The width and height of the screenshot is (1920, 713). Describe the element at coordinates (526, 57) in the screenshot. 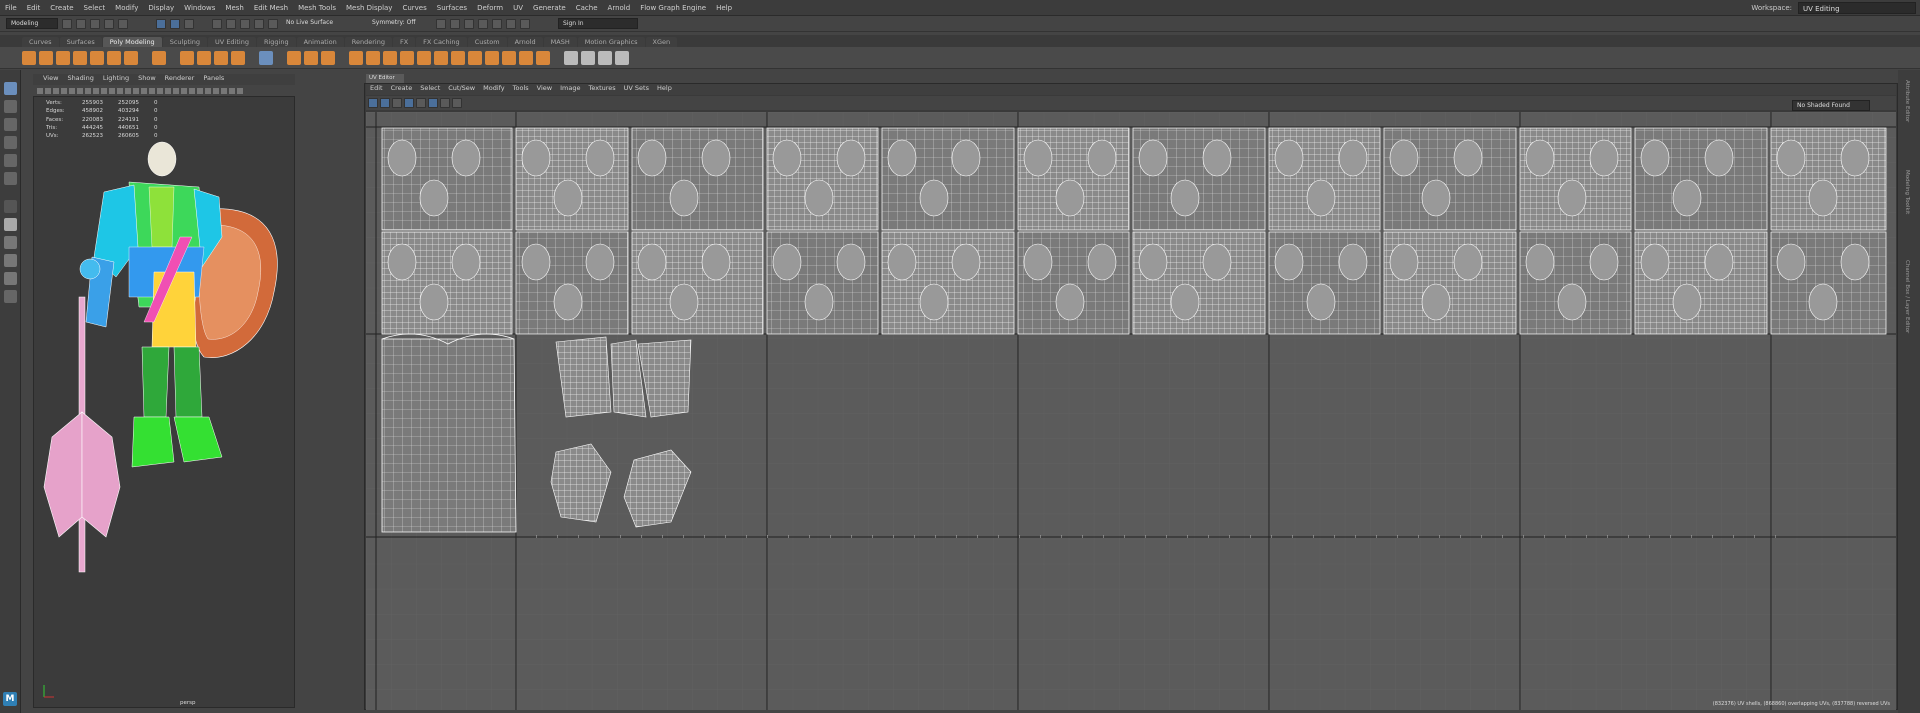

I see `reduce-icon` at that location.